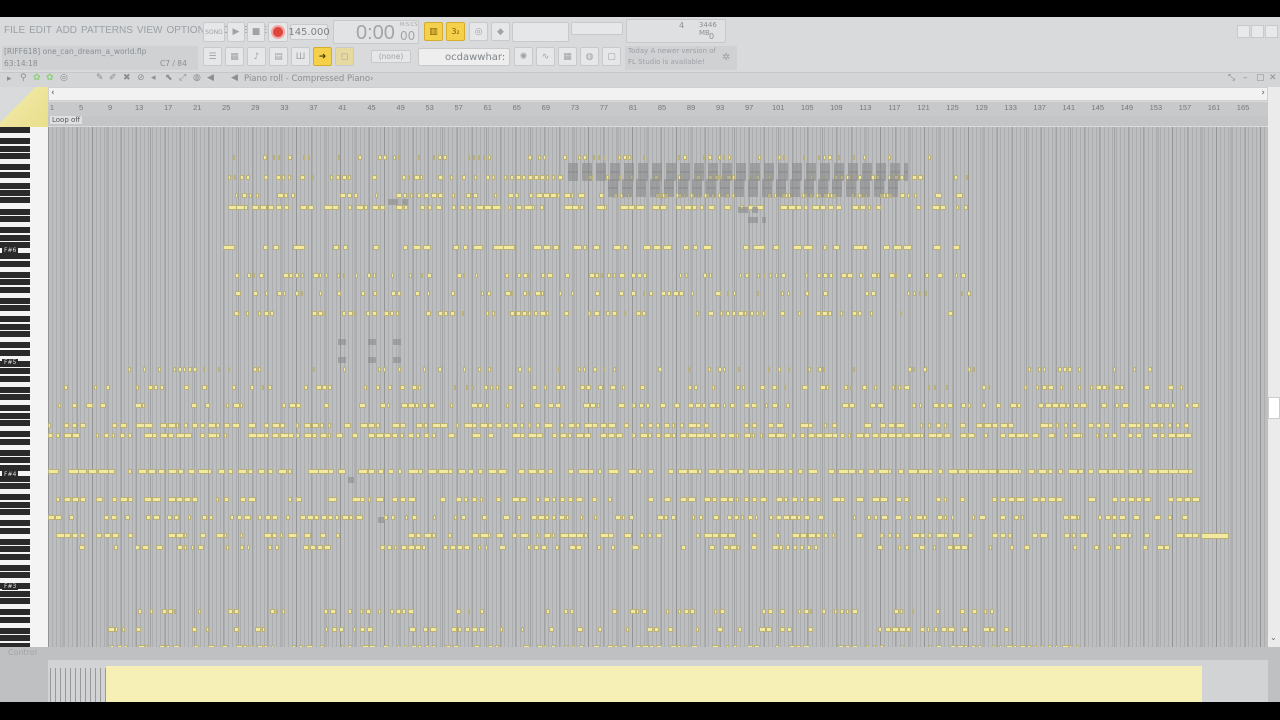  Describe the element at coordinates (278, 32) in the screenshot. I see `record-button` at that location.